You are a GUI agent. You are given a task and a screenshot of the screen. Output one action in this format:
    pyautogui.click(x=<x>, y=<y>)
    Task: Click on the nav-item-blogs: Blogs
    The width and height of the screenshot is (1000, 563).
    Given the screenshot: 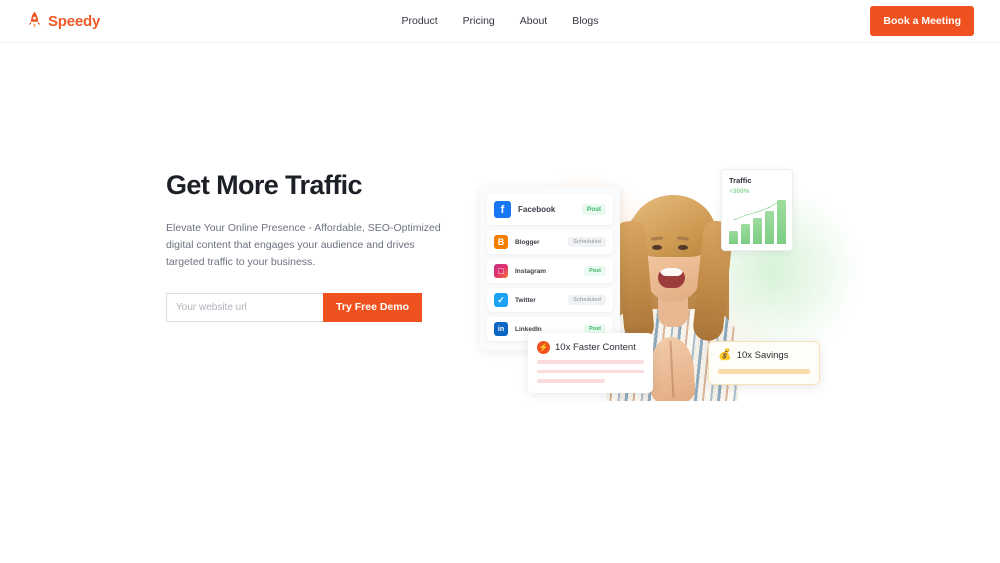 What is the action you would take?
    pyautogui.click(x=585, y=21)
    